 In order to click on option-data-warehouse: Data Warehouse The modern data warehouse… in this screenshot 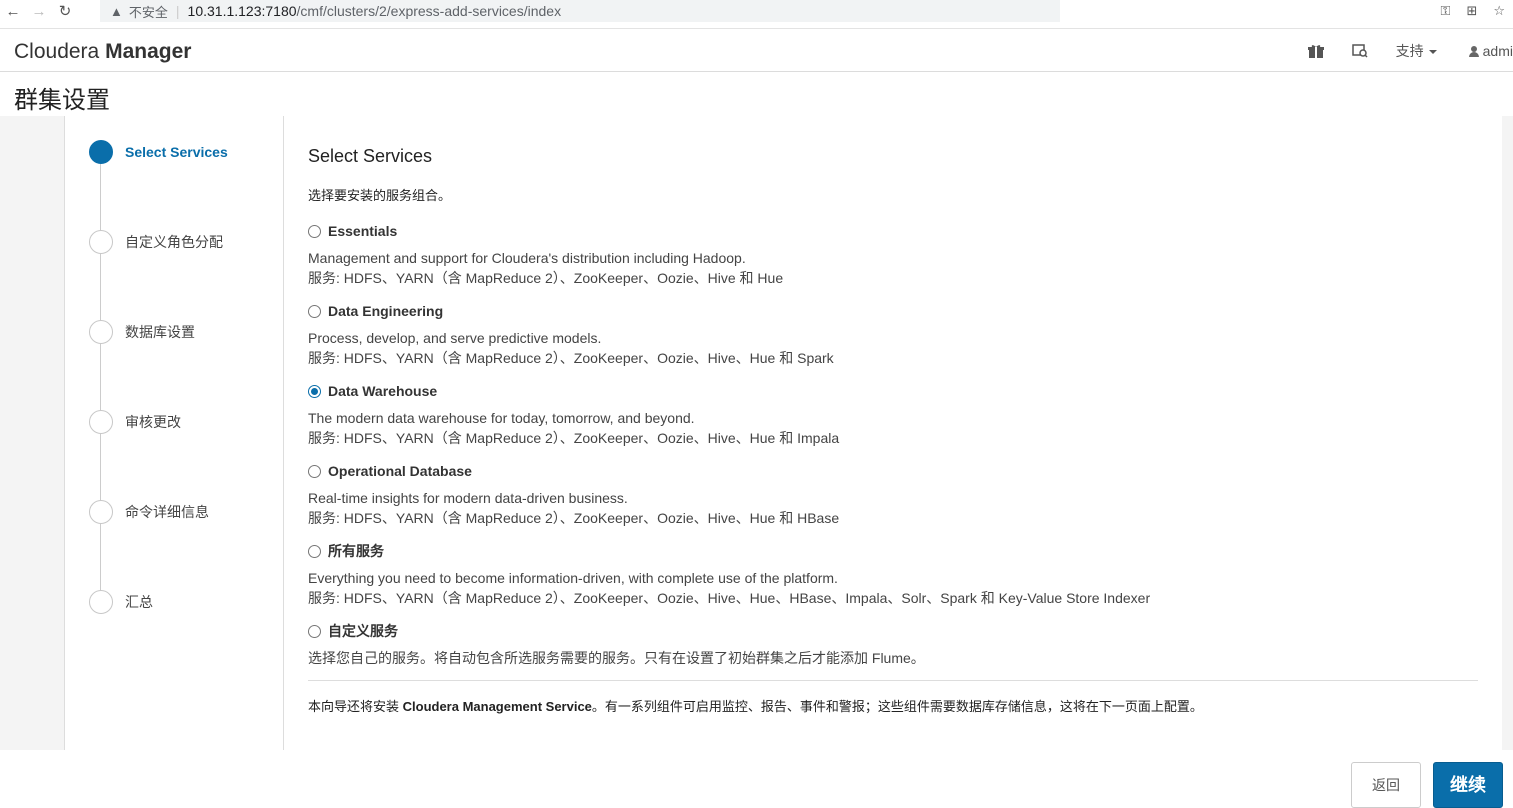, I will do `click(573, 415)`.